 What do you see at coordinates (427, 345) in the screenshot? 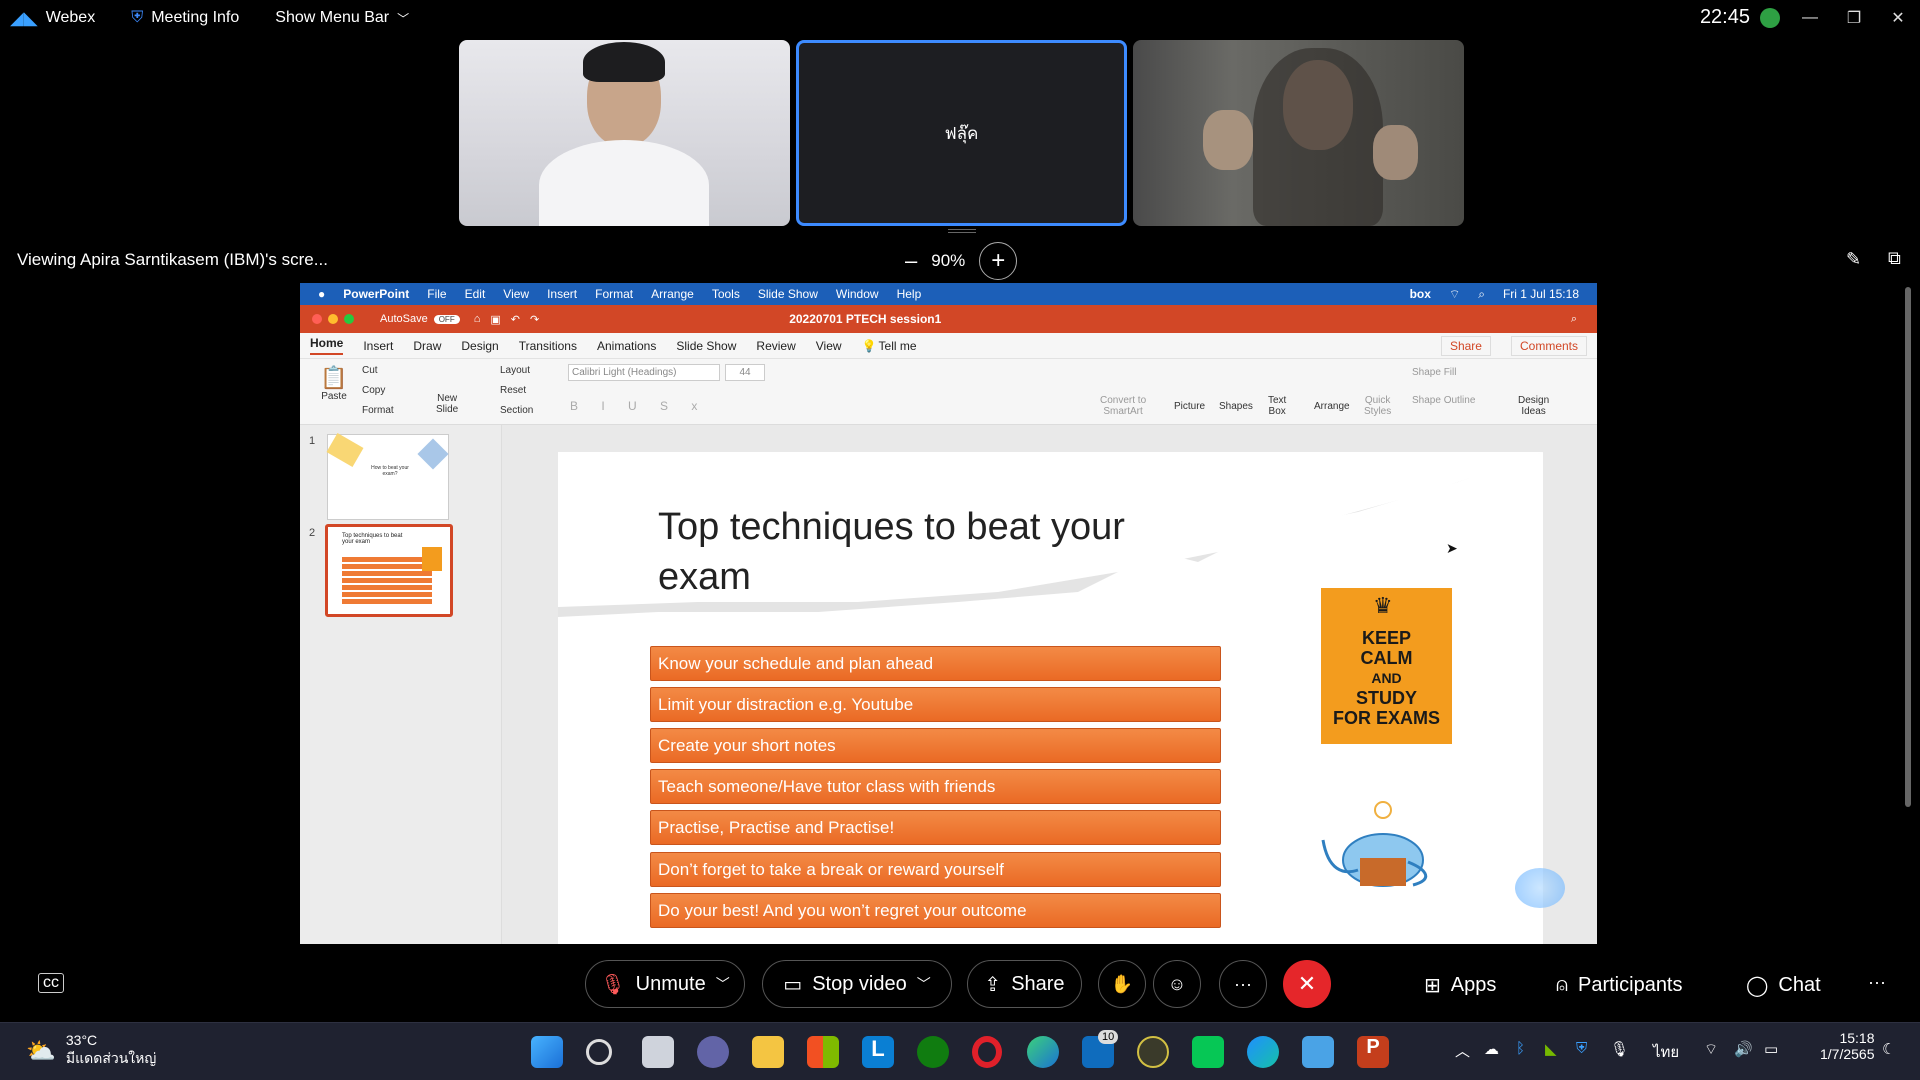
I see `tab-draw: Draw` at bounding box center [427, 345].